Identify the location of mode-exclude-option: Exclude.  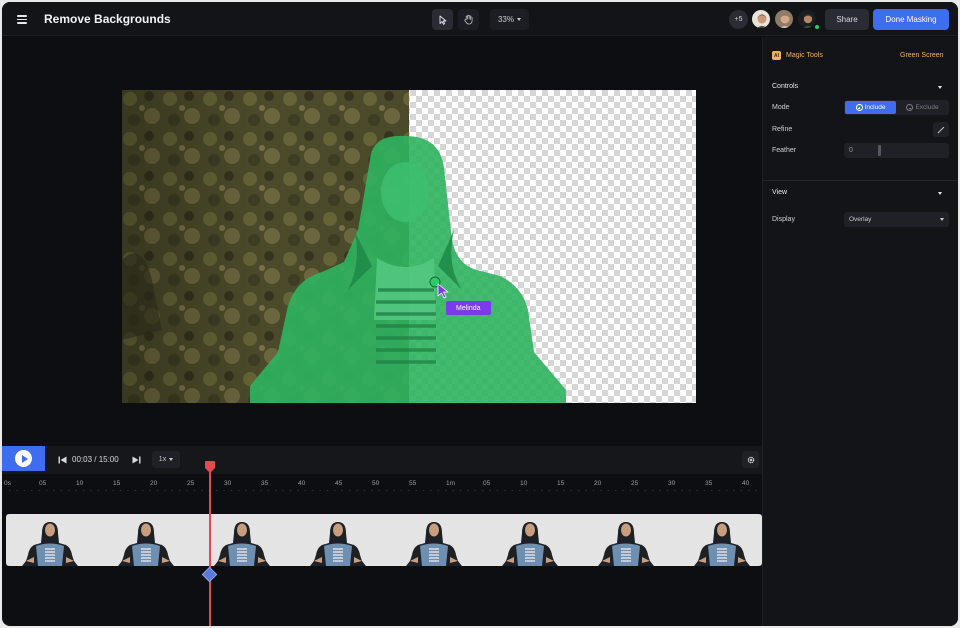
(922, 107).